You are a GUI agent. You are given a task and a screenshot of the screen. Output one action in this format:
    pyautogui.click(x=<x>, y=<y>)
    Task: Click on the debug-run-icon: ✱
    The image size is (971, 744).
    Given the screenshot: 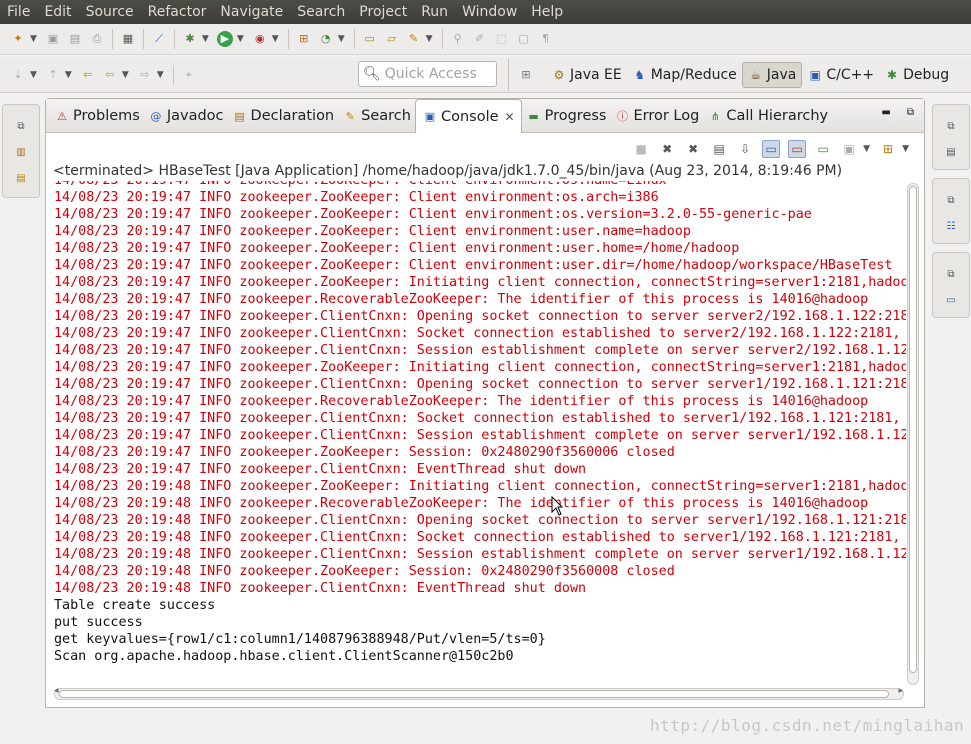 What is the action you would take?
    pyautogui.click(x=190, y=39)
    